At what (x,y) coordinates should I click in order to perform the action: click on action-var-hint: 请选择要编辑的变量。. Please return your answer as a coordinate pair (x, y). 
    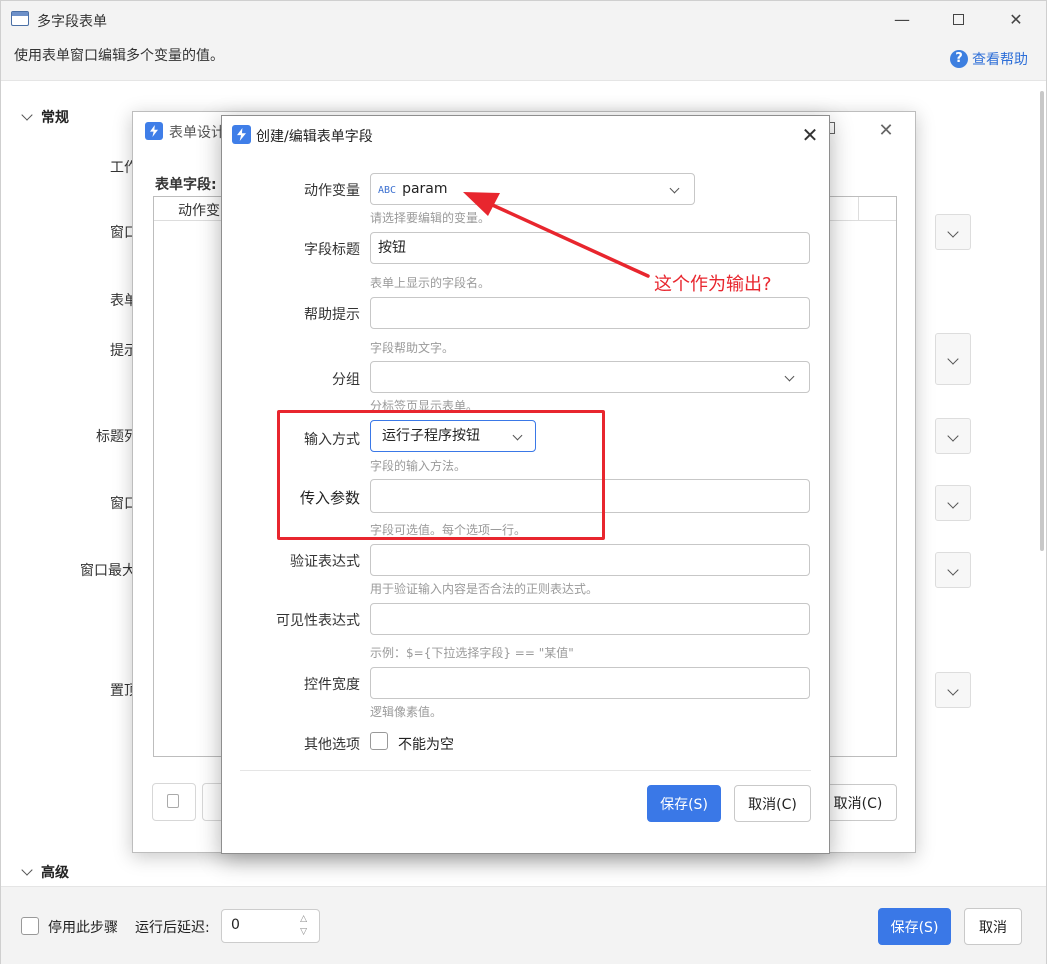
    Looking at the image, I should click on (430, 218).